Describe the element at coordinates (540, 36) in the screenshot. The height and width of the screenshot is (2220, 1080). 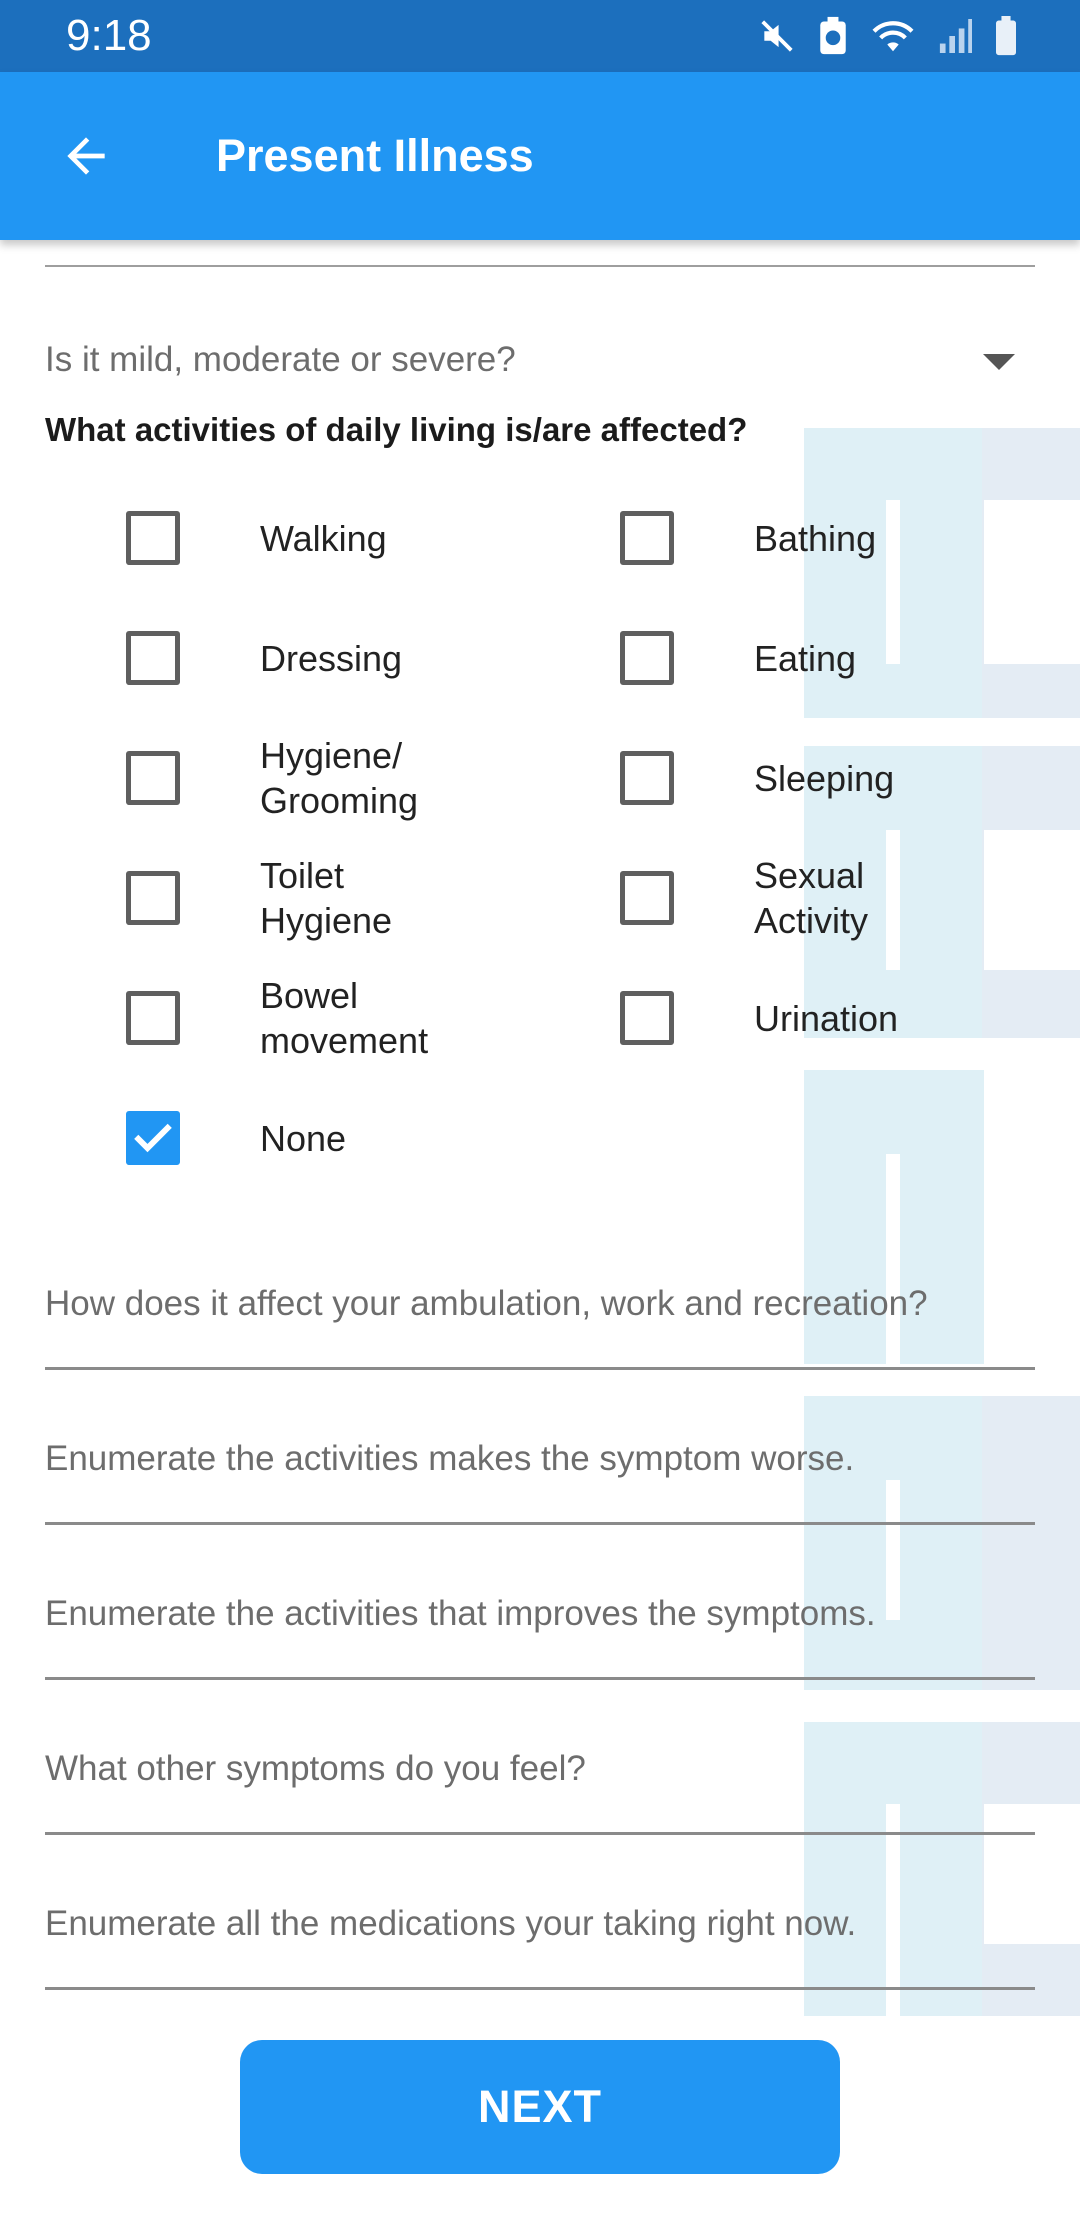
I see `status-bar: 9:18` at that location.